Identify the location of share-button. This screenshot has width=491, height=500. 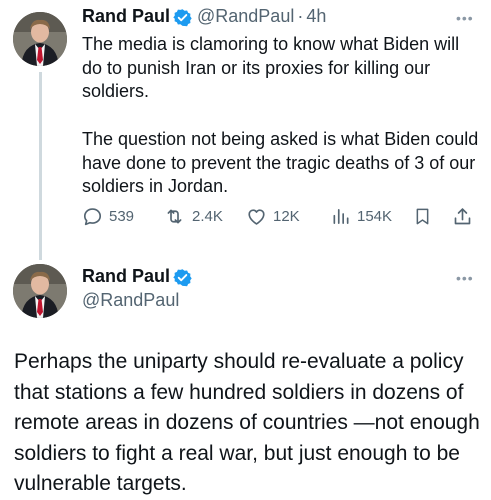
(462, 216).